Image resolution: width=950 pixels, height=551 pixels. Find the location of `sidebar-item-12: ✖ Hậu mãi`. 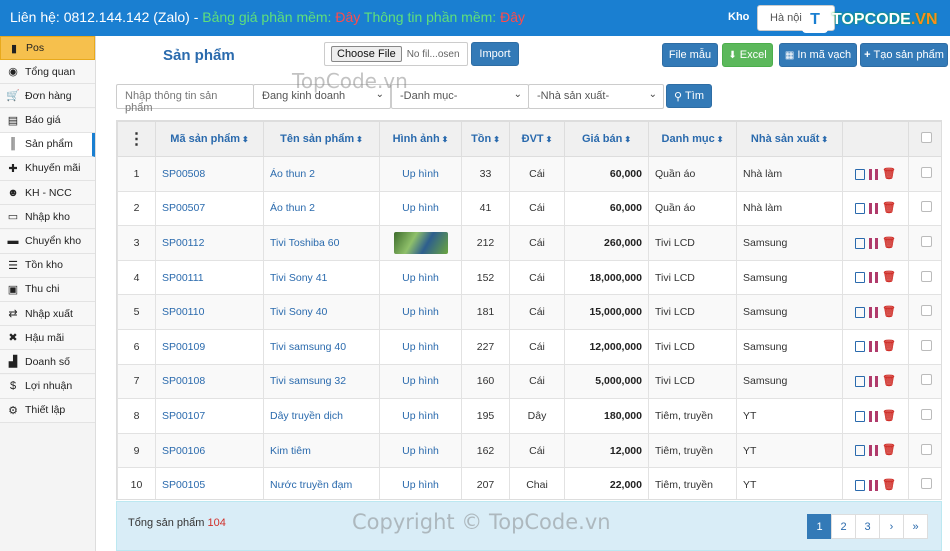

sidebar-item-12: ✖ Hậu mãi is located at coordinates (47, 338).